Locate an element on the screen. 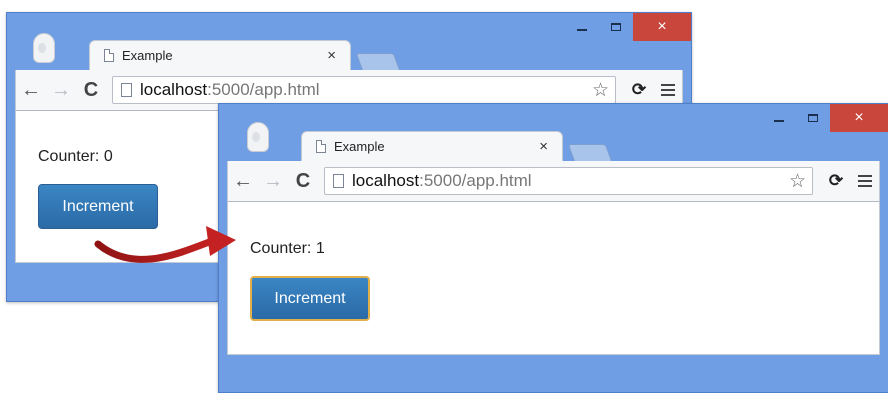 The height and width of the screenshot is (393, 888). transition-arrow-icon is located at coordinates (165, 244).